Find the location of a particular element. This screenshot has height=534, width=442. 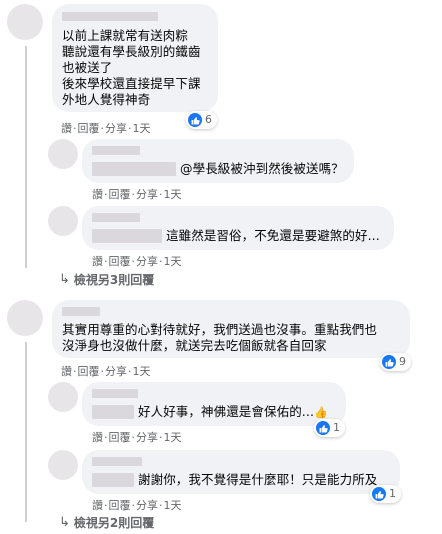

reaction-number: 6 is located at coordinates (208, 119).